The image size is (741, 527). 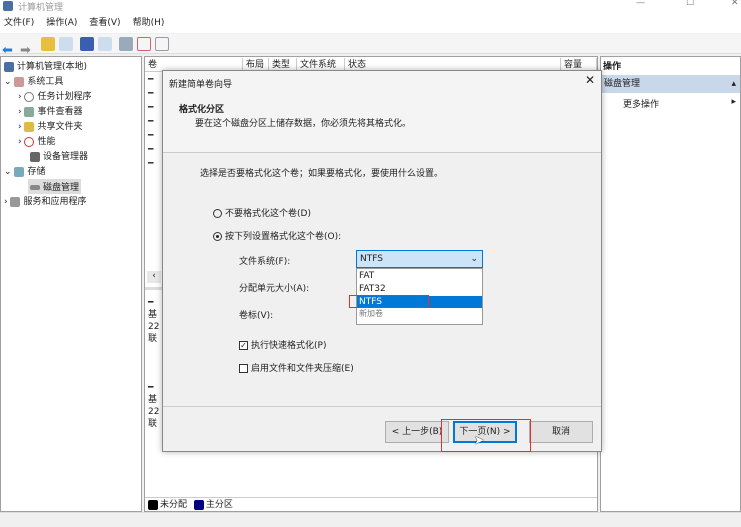 I want to click on tree-performance: › 性能, so click(x=36, y=140).